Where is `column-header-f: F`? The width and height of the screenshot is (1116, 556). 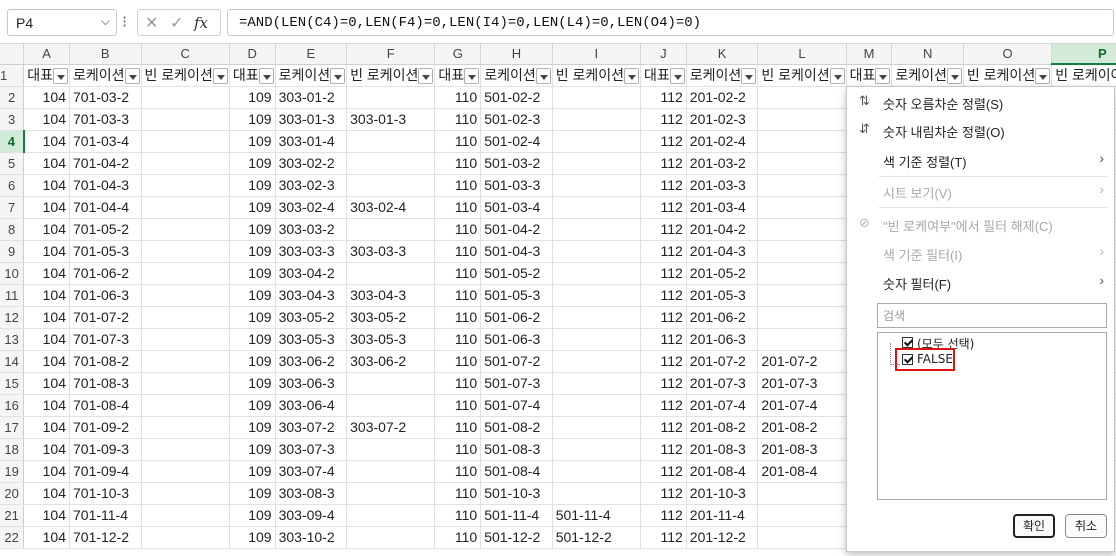
column-header-f: F is located at coordinates (391, 54).